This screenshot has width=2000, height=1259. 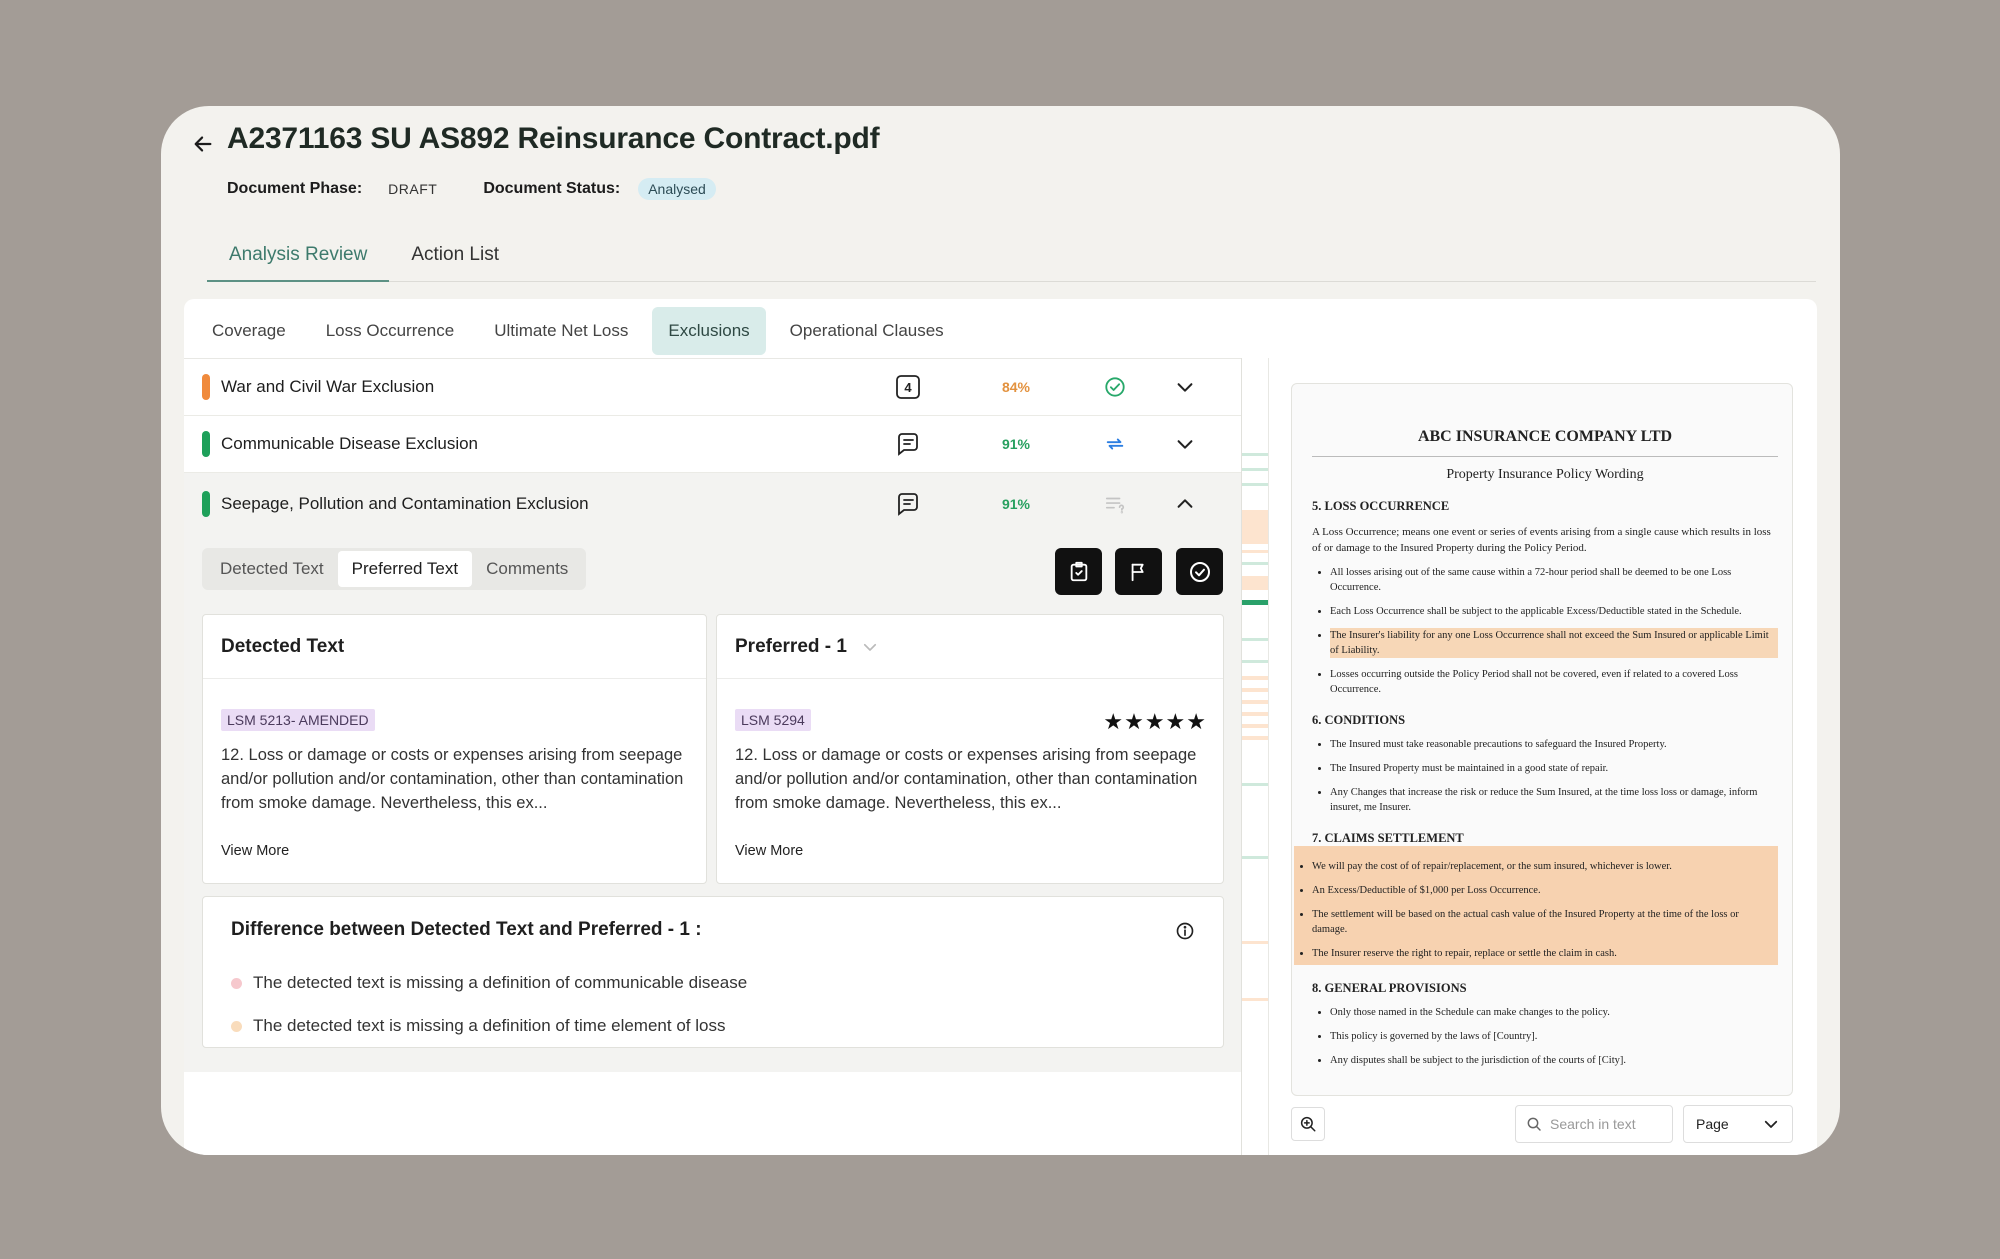 I want to click on detail-view-toggle: Detected Text Preferred Text Comments, so click(x=394, y=569).